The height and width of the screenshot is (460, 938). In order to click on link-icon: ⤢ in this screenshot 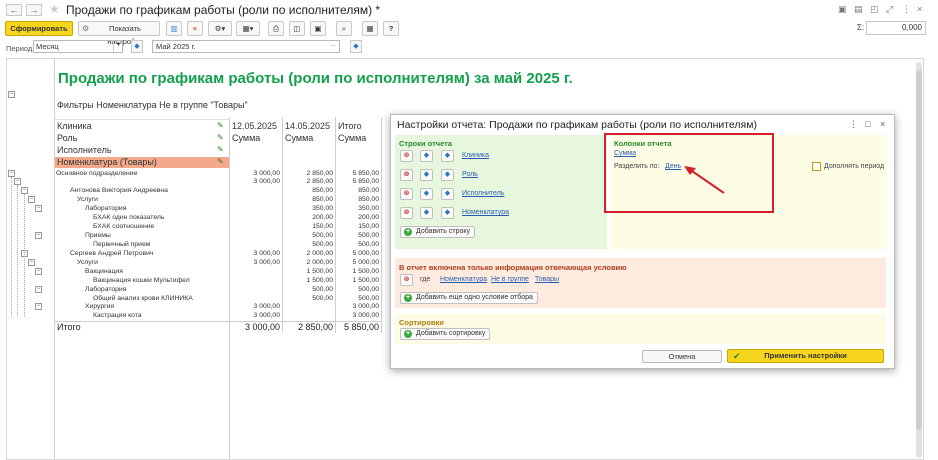, I will do `click(889, 9)`.